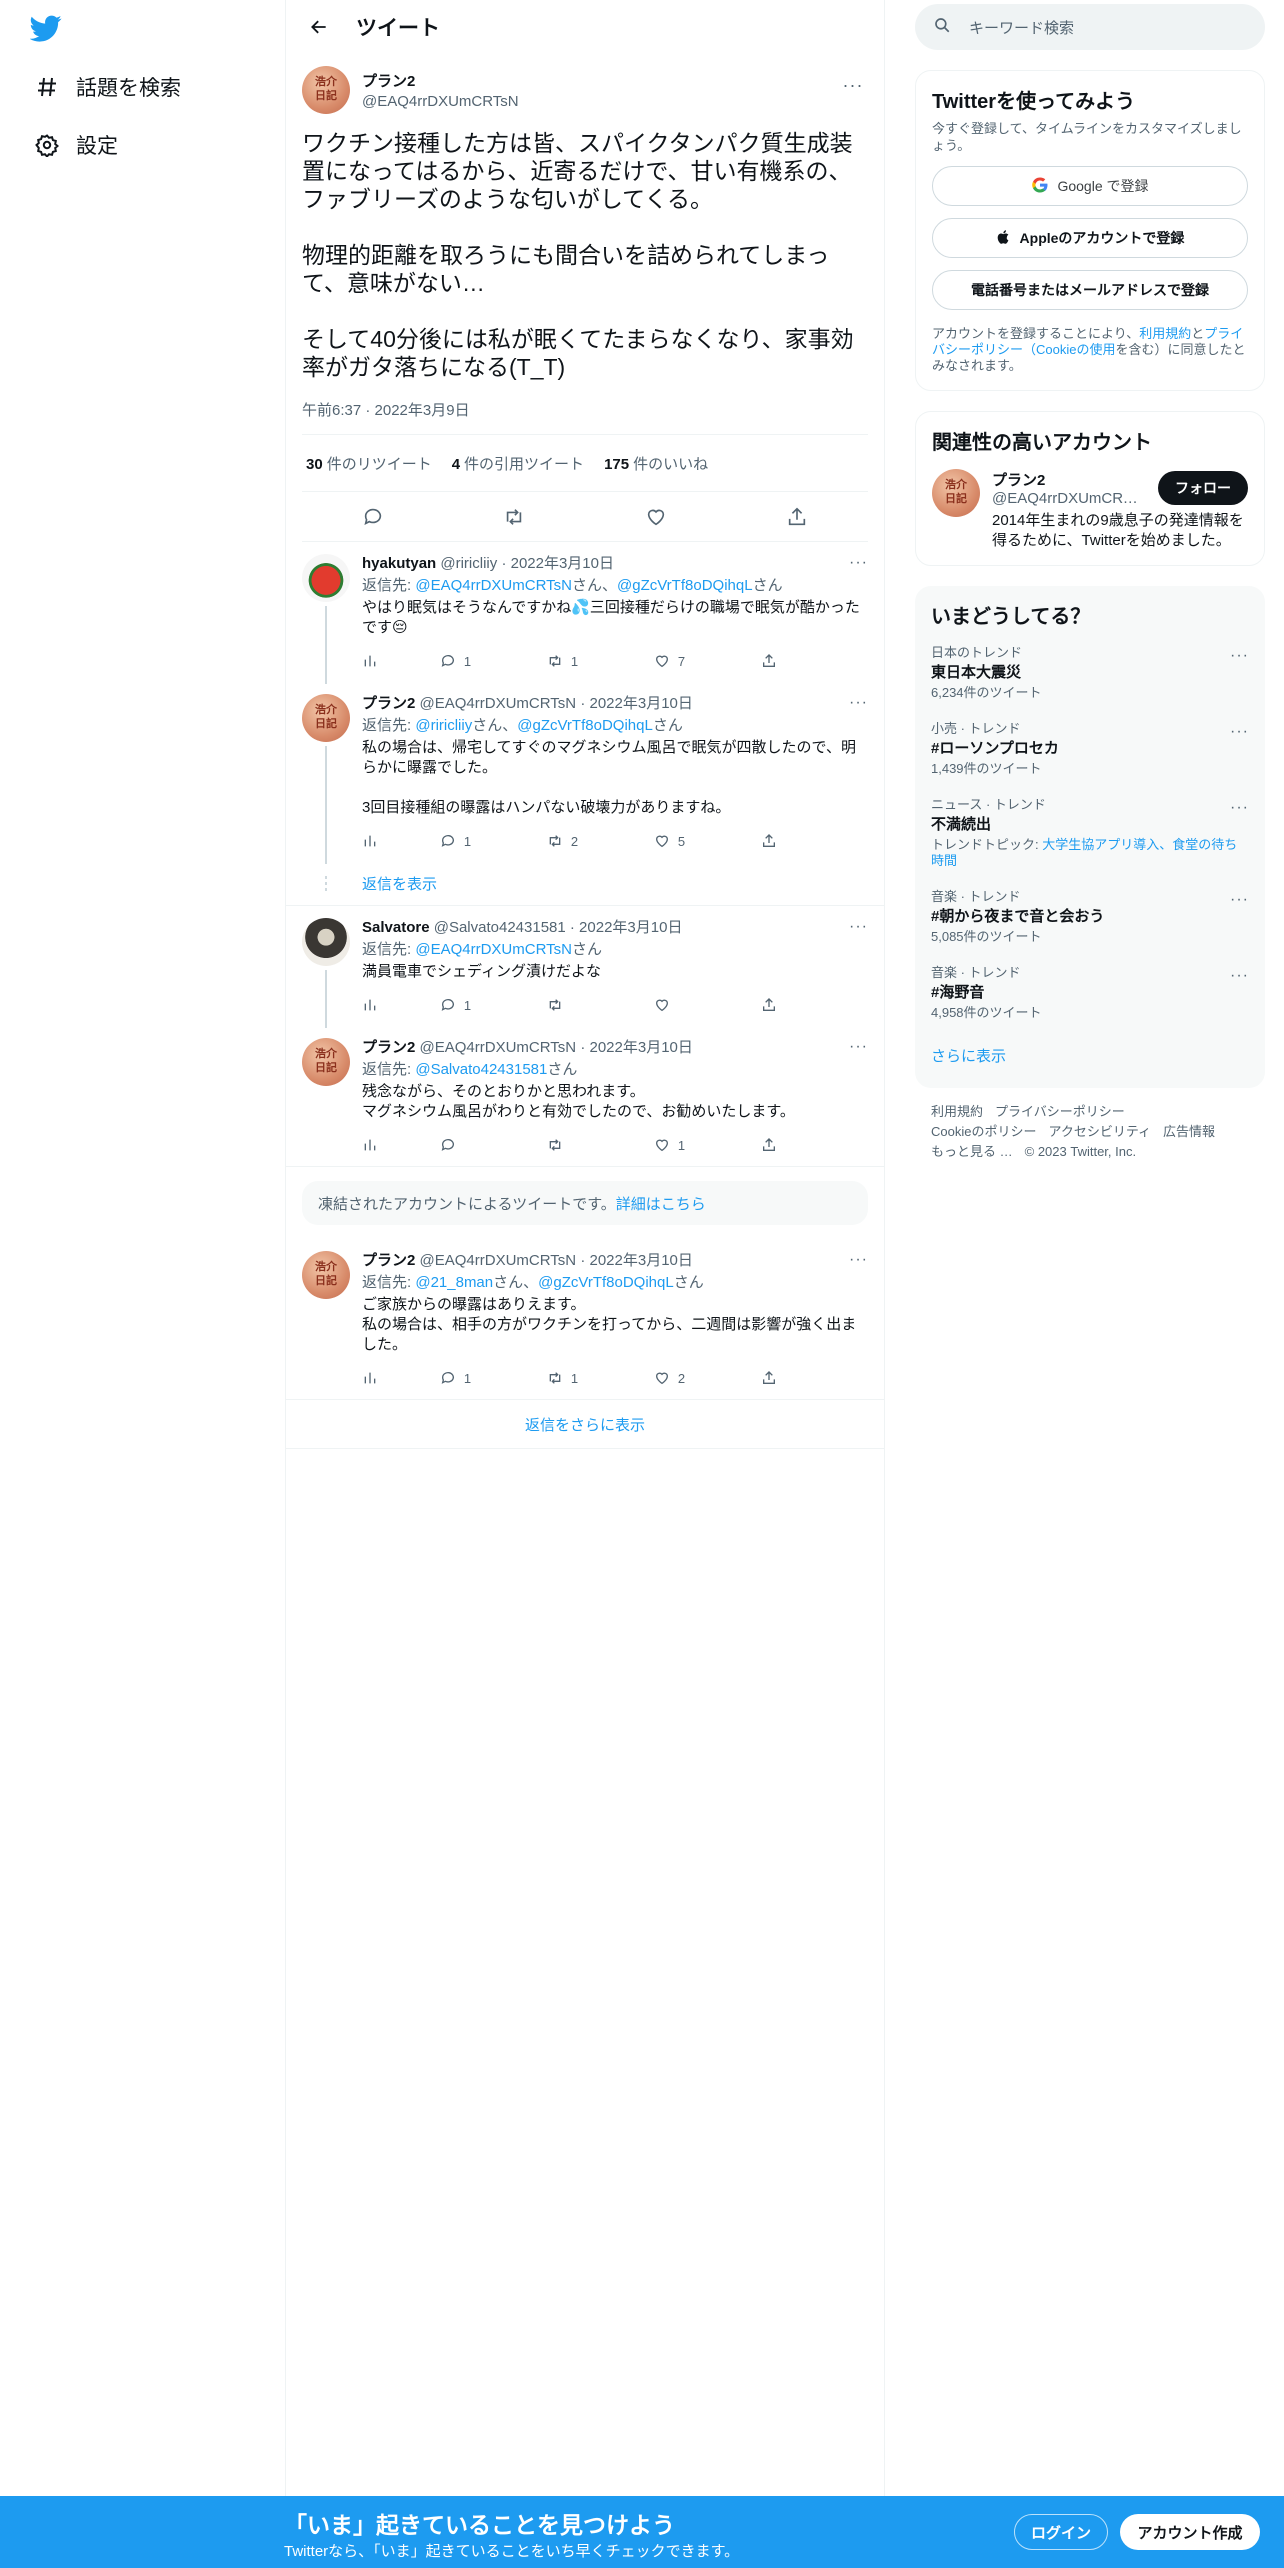 Image resolution: width=1284 pixels, height=2568 pixels. What do you see at coordinates (105, 87) in the screenshot?
I see `nav-explore: 話題を検索` at bounding box center [105, 87].